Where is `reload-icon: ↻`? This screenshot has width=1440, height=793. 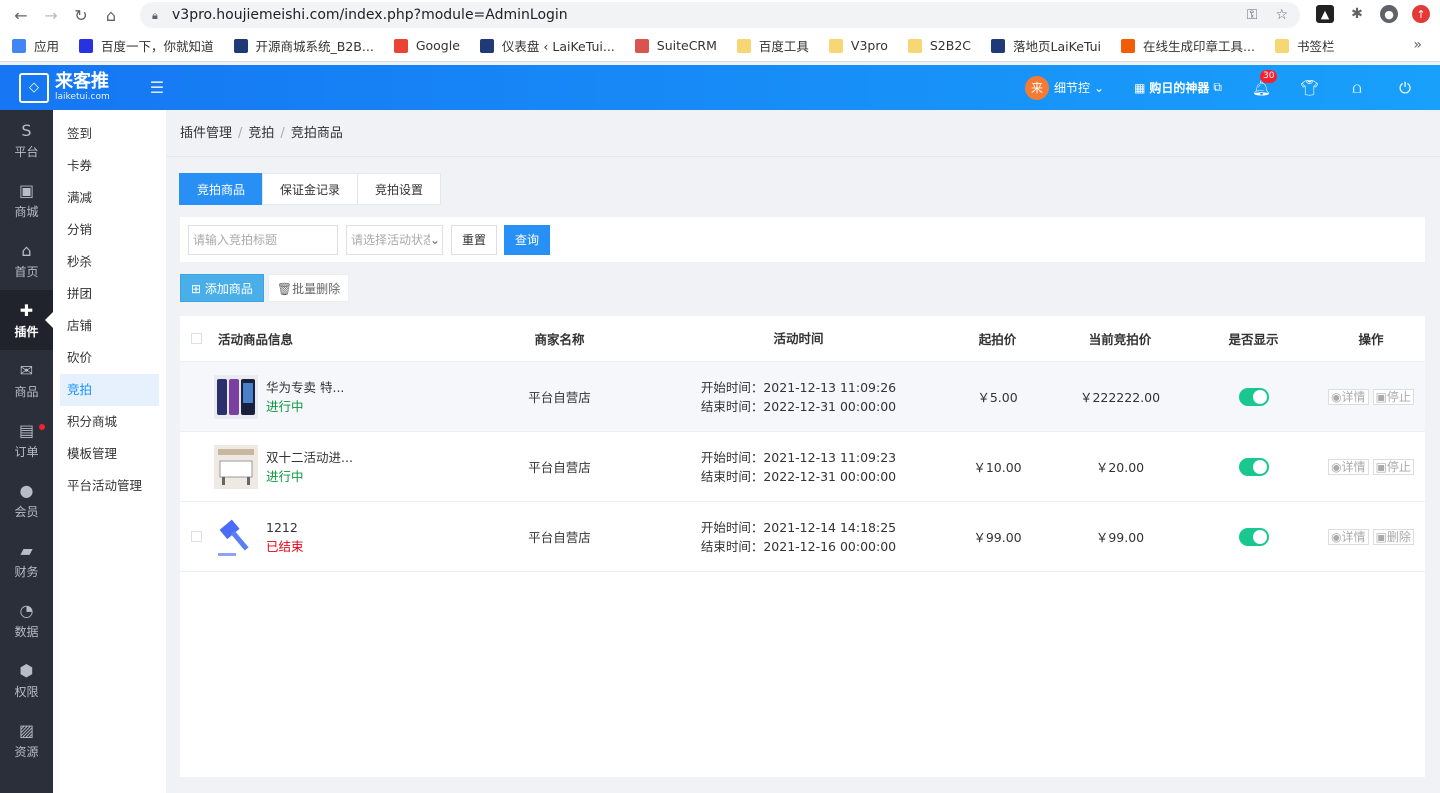
reload-icon: ↻ is located at coordinates (81, 15).